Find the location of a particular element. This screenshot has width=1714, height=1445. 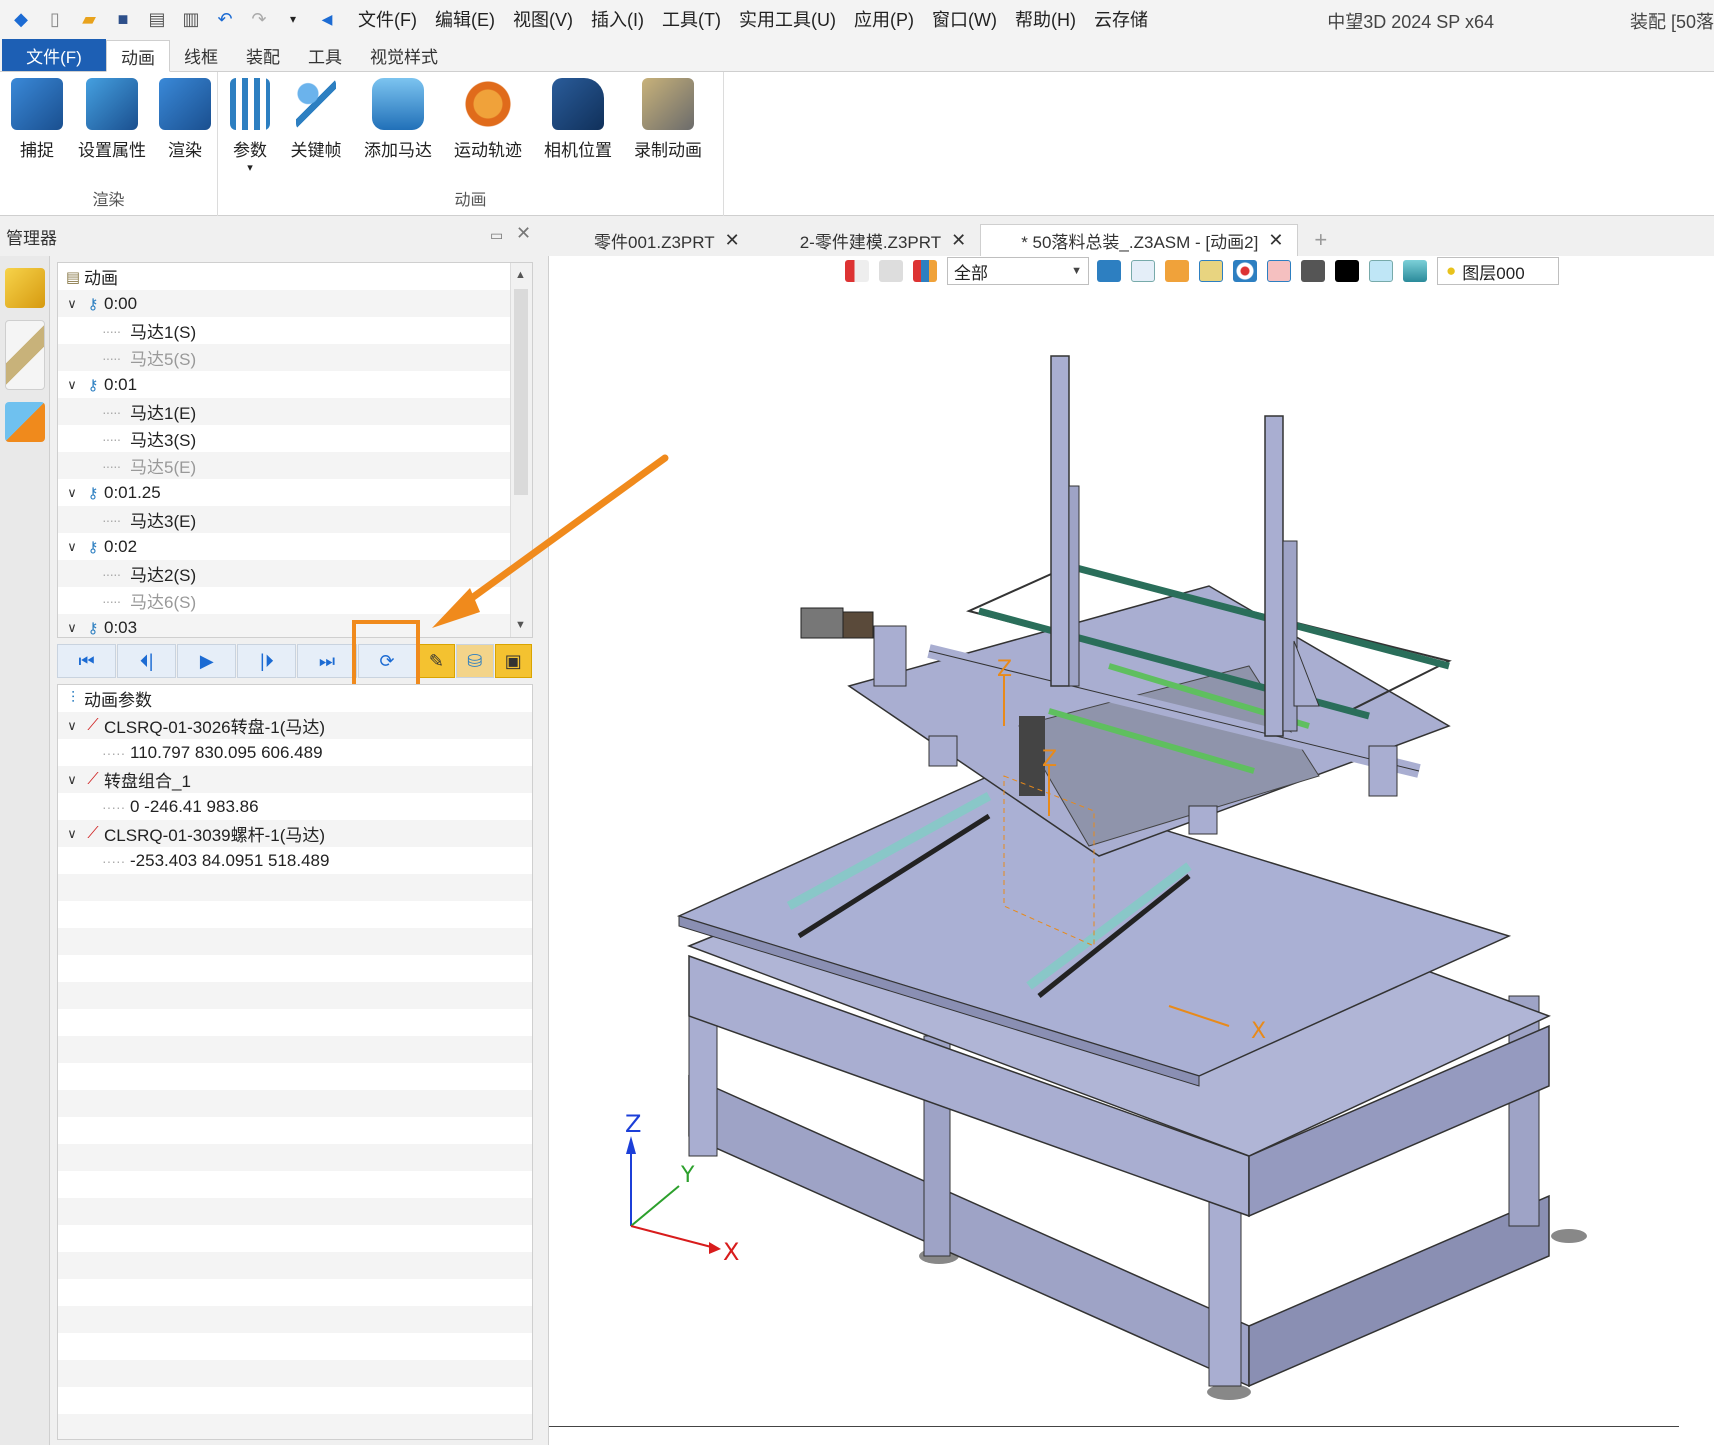

parameters-dropdown-icon: ▾ is located at coordinates (250, 167).